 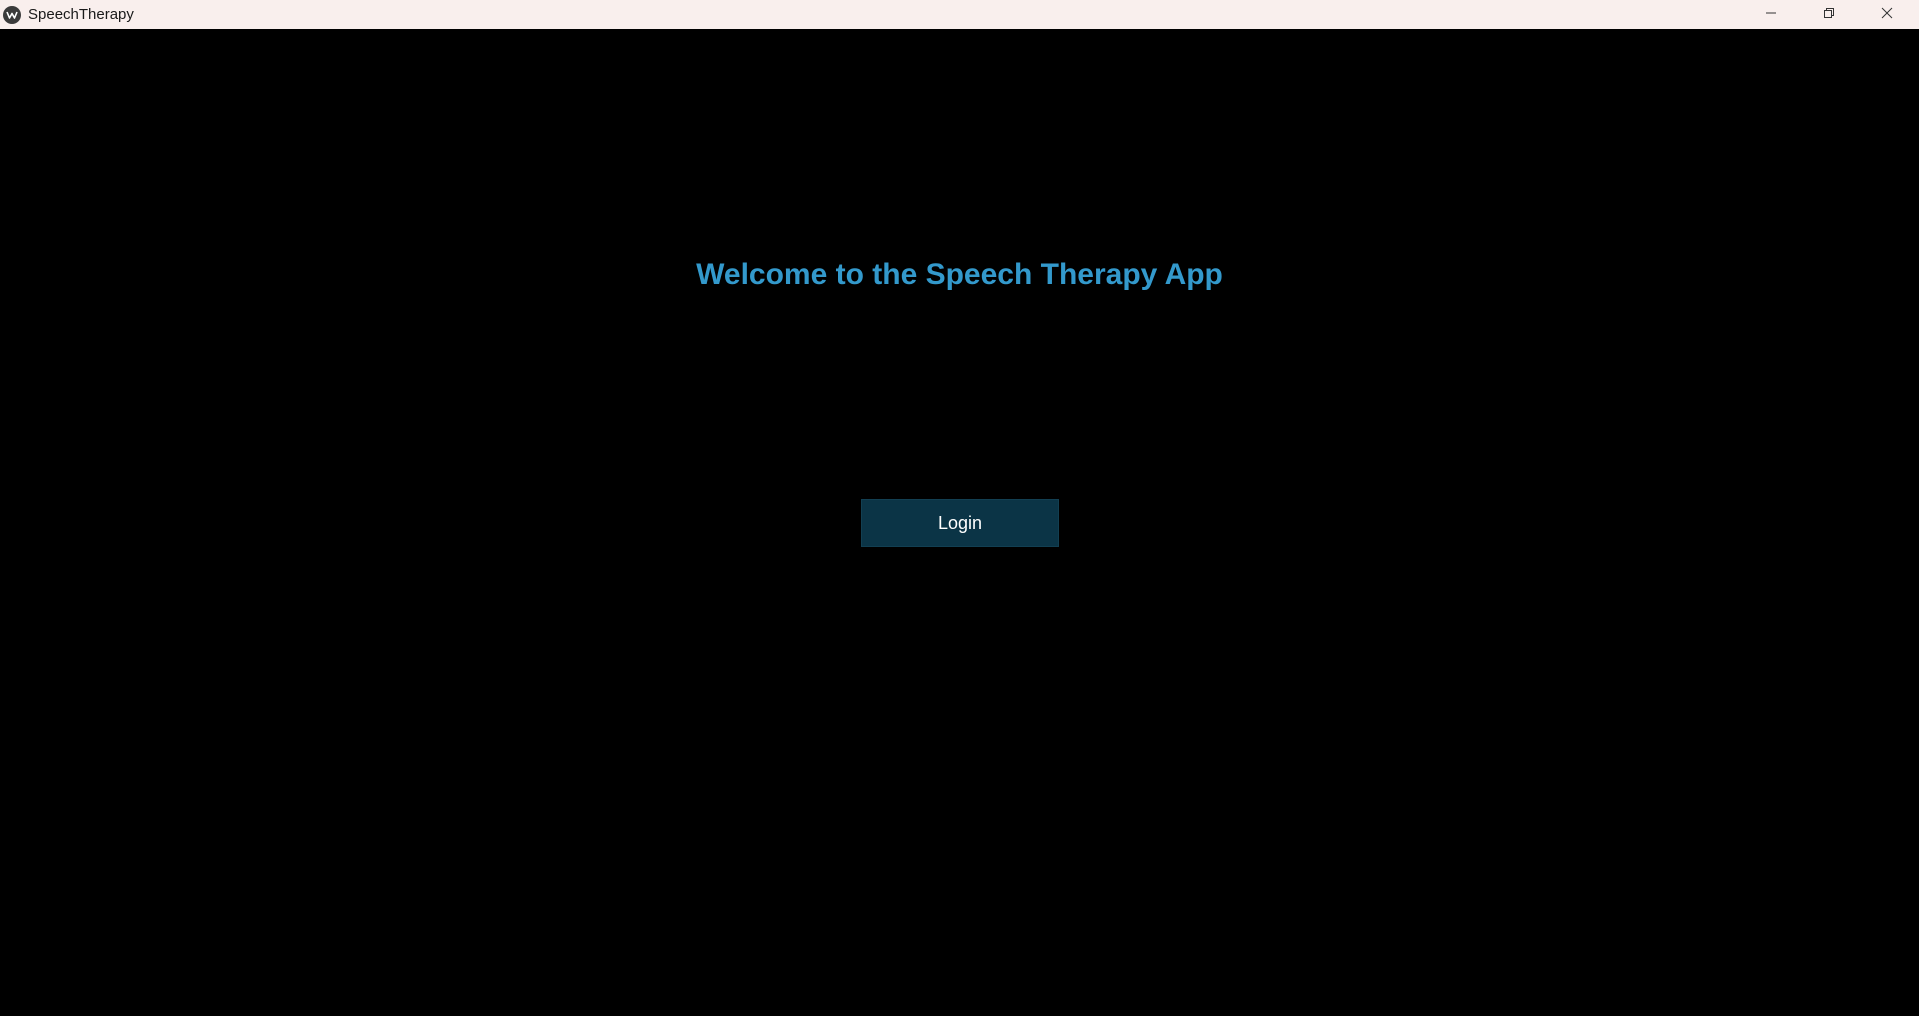 I want to click on minimize-icon, so click(x=1771, y=15).